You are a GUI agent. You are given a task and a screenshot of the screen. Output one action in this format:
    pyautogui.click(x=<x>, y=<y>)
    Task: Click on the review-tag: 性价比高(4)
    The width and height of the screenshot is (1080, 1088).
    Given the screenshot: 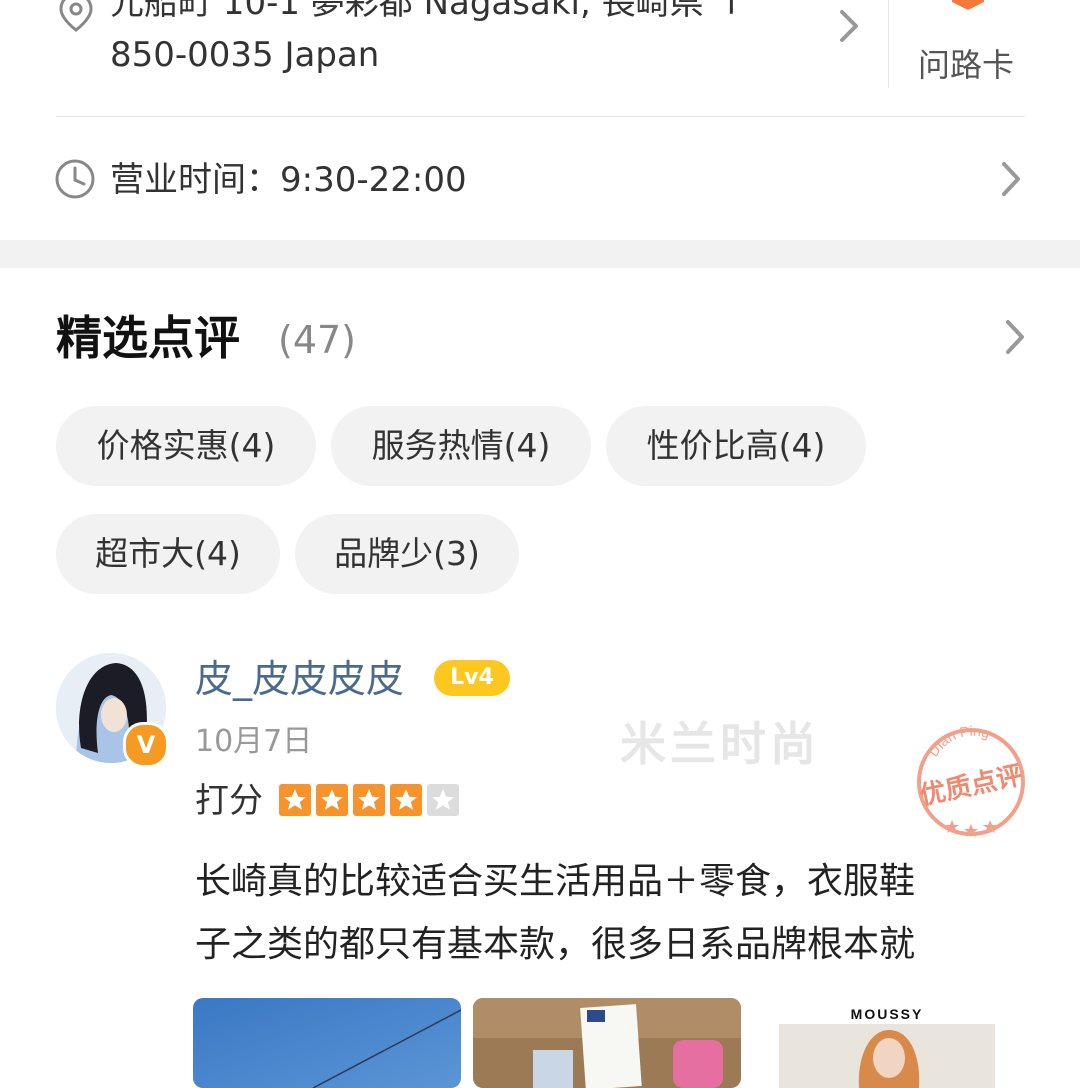 What is the action you would take?
    pyautogui.click(x=736, y=446)
    